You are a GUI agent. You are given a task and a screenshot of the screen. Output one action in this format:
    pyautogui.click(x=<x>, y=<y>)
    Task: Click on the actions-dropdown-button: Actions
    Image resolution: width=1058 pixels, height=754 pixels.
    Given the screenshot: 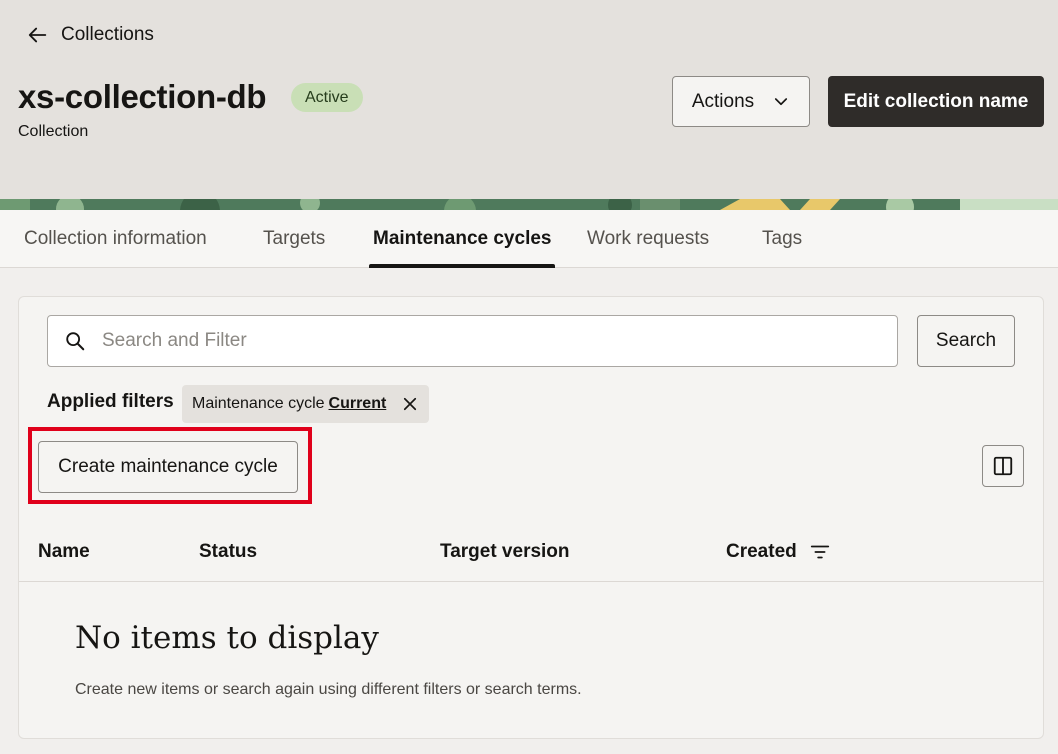 What is the action you would take?
    pyautogui.click(x=741, y=101)
    